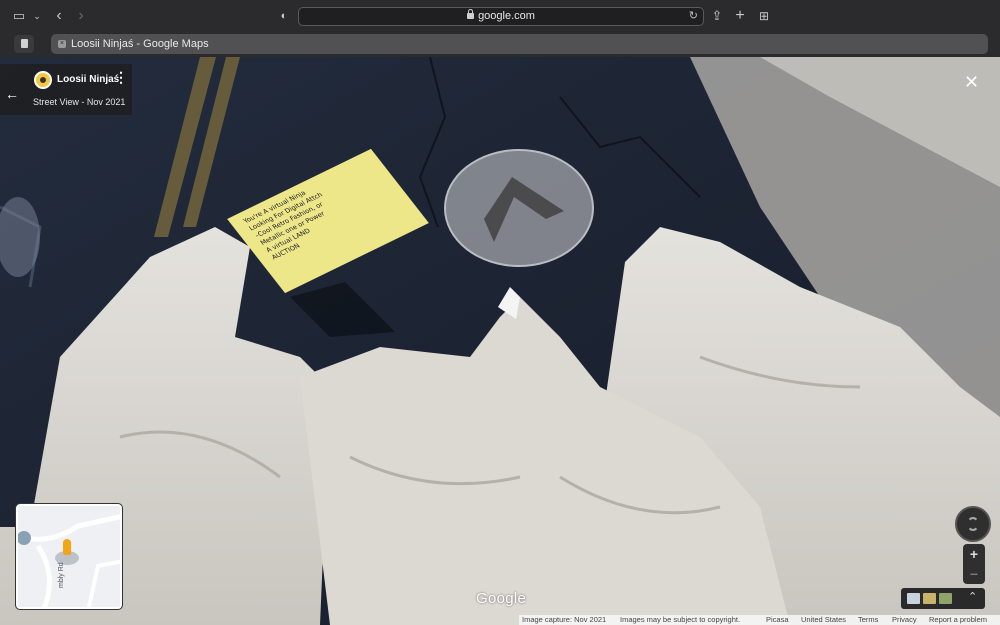  What do you see at coordinates (564, 619) in the screenshot?
I see `image-capture-text: Image capture: Nov 2021` at bounding box center [564, 619].